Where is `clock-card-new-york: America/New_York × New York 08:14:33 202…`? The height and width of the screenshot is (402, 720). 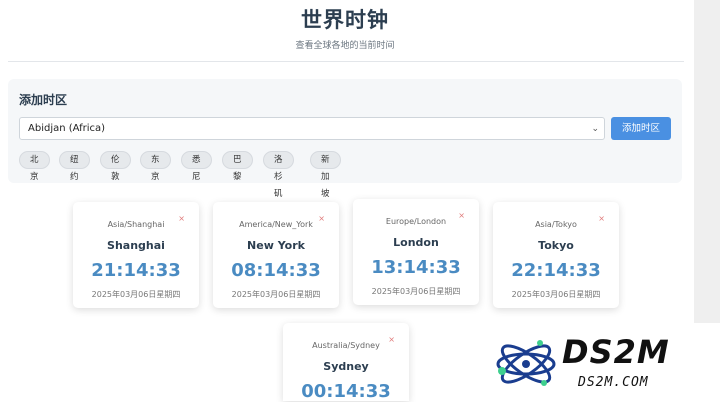 clock-card-new-york: America/New_York × New York 08:14:33 202… is located at coordinates (276, 255).